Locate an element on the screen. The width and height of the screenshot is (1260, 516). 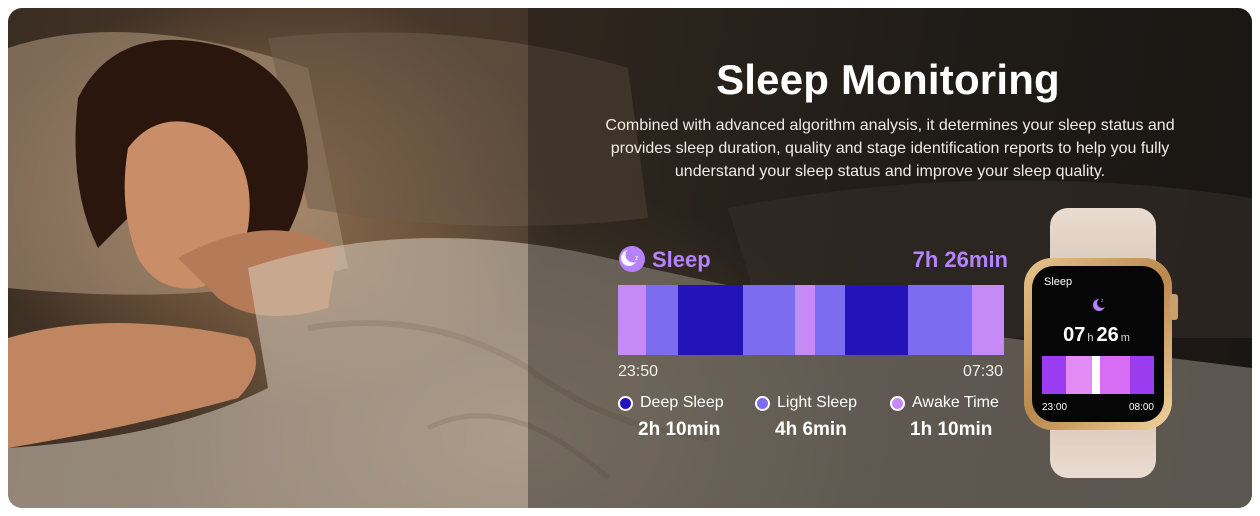
sleep-timeline is located at coordinates (811, 320).